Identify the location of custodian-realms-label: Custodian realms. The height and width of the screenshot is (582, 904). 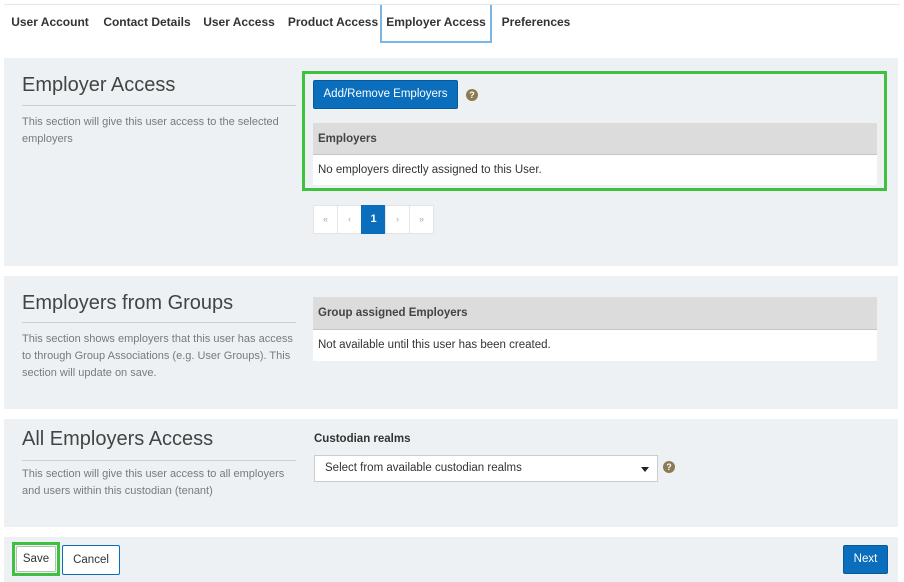
(362, 439).